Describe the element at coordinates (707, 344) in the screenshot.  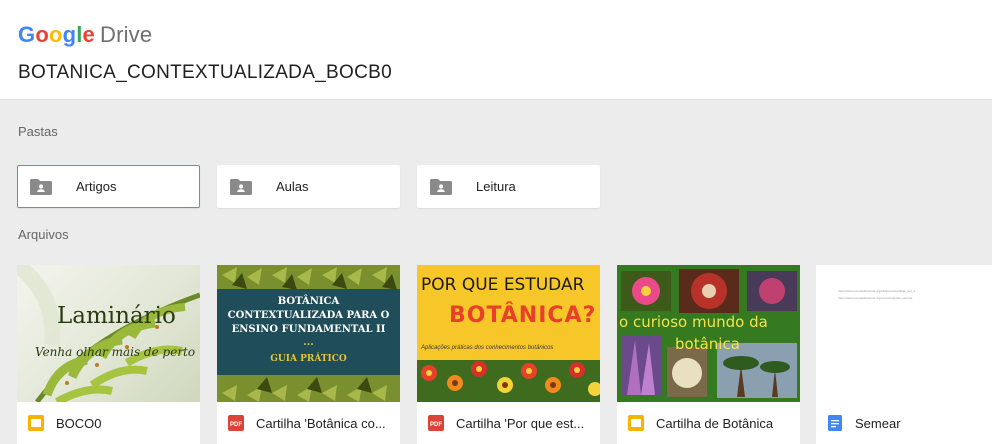
I see `thumb-line2: botânica` at that location.